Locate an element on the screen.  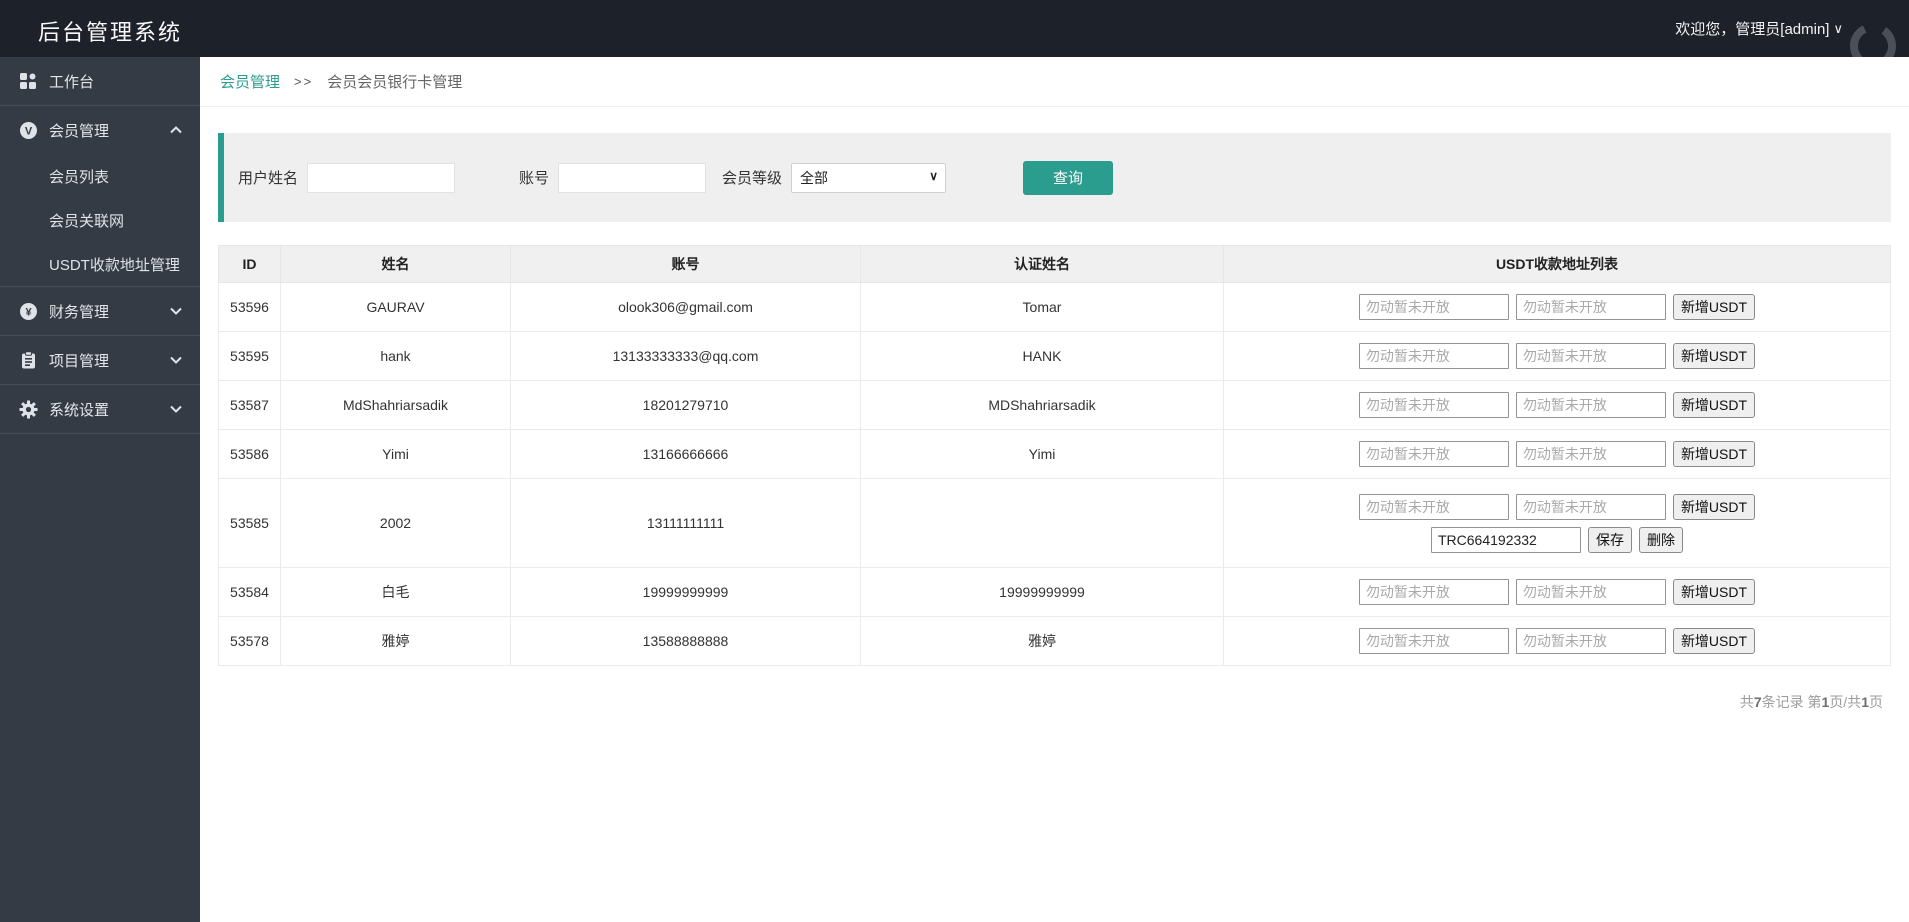
save-button: 保存 is located at coordinates (1610, 539).